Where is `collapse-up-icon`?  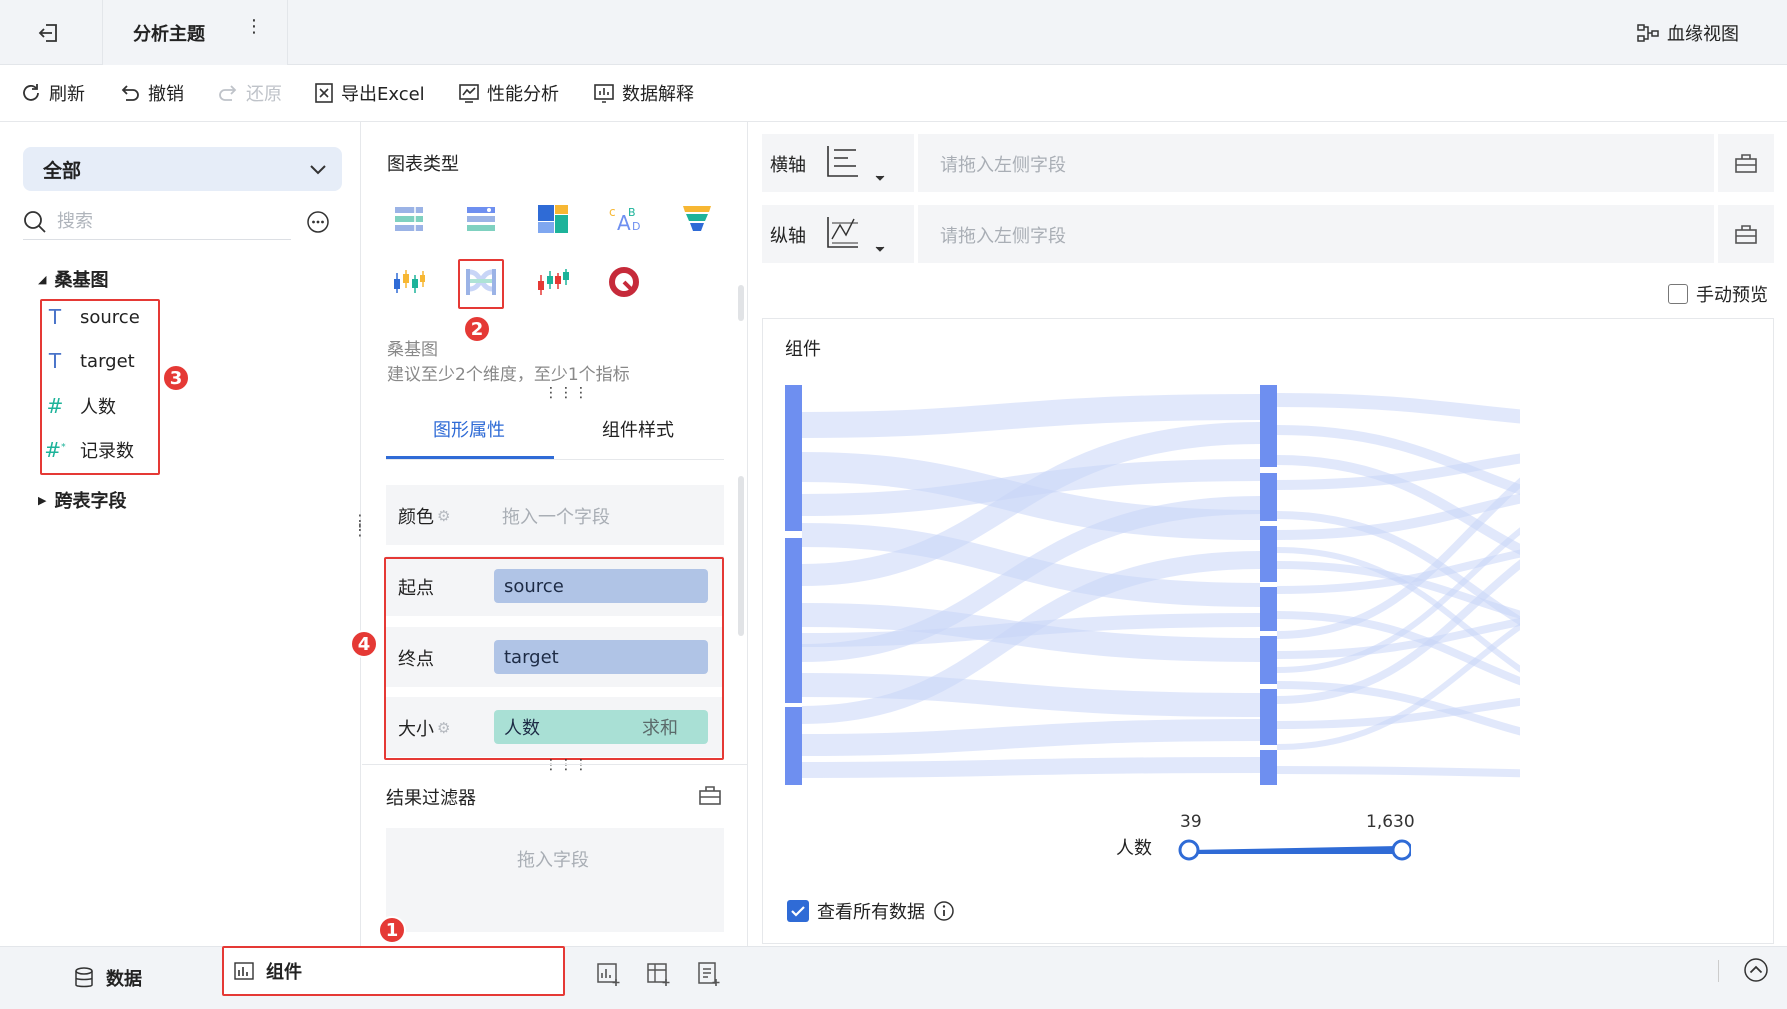 collapse-up-icon is located at coordinates (1756, 970).